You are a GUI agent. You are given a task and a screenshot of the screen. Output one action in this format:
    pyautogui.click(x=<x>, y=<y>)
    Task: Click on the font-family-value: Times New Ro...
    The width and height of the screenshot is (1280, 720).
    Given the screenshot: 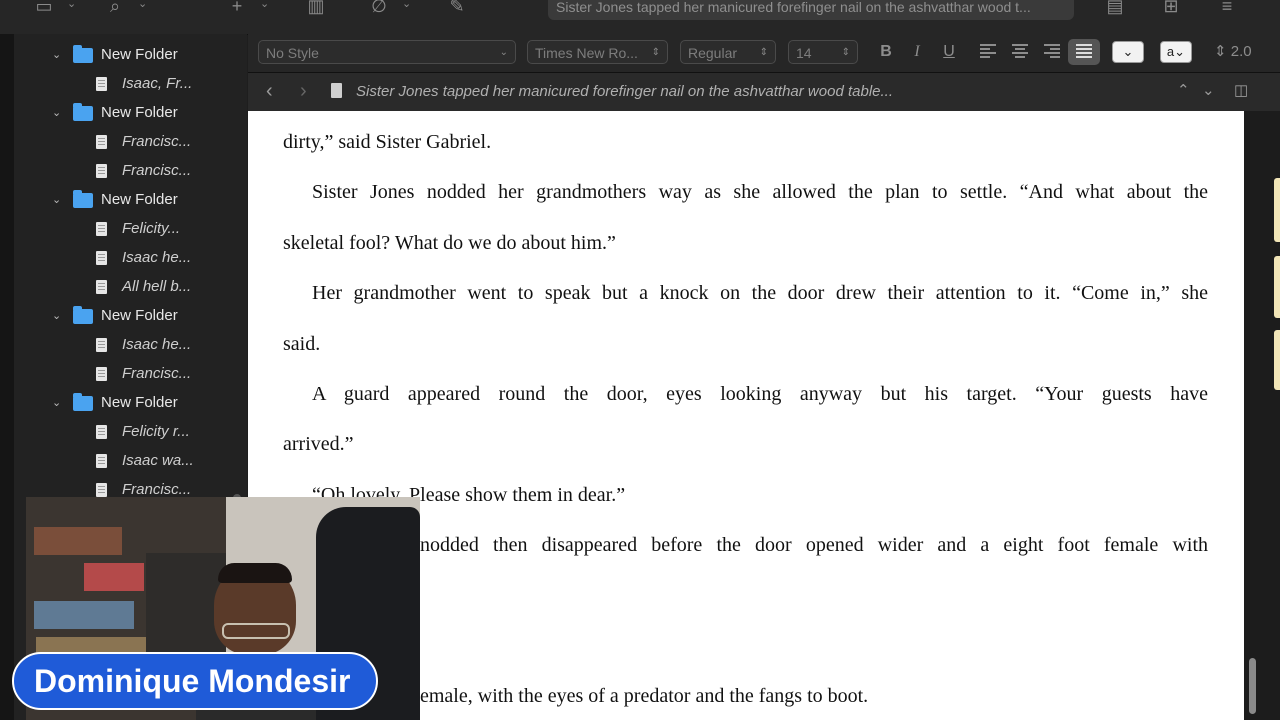 What is the action you would take?
    pyautogui.click(x=586, y=53)
    